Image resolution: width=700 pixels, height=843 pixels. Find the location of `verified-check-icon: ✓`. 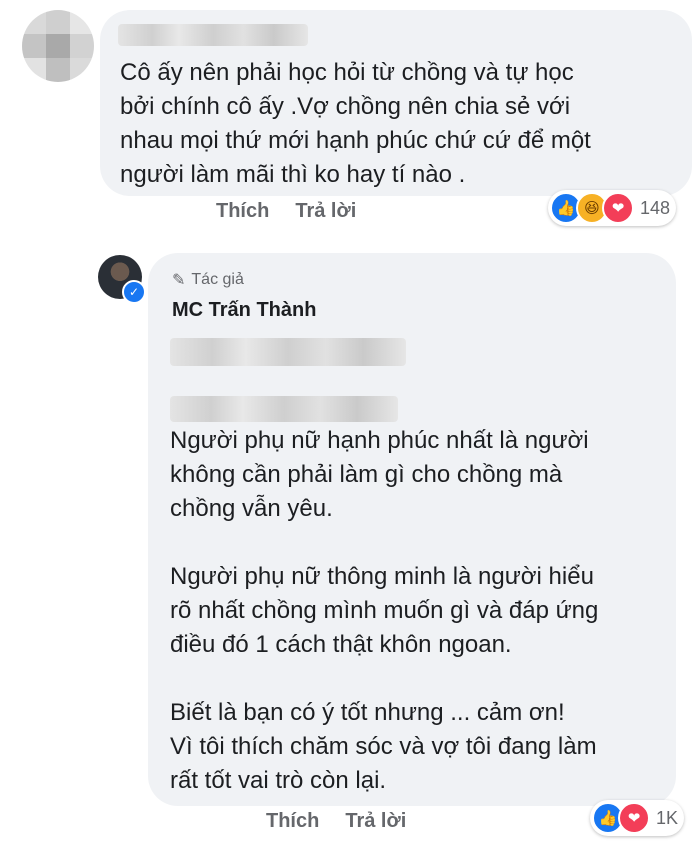

verified-check-icon: ✓ is located at coordinates (134, 292).